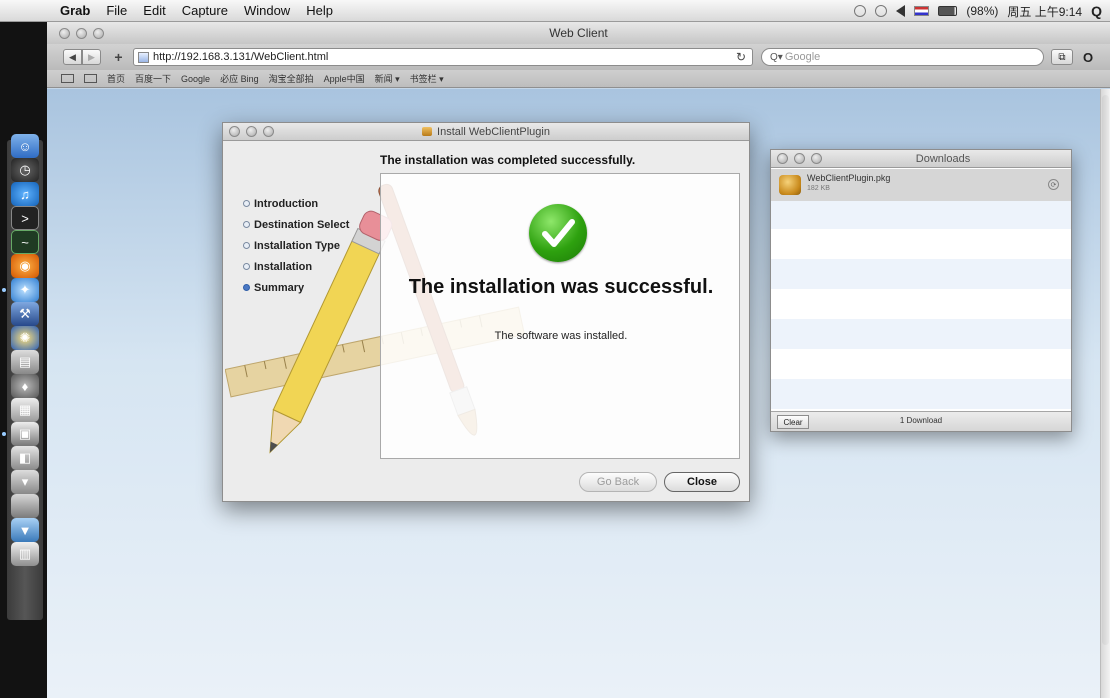 This screenshot has height=698, width=1110. Describe the element at coordinates (240, 57) in the screenshot. I see `url-text: http://192.168.3.131/WebClient.html` at that location.